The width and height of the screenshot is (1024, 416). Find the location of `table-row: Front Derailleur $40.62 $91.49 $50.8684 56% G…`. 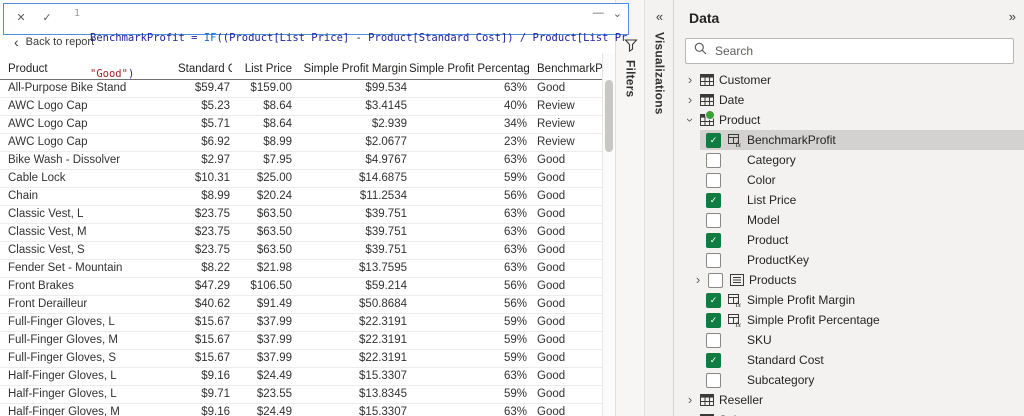

table-row: Front Derailleur $40.62 $91.49 $50.8684 56% G… is located at coordinates (301, 305).